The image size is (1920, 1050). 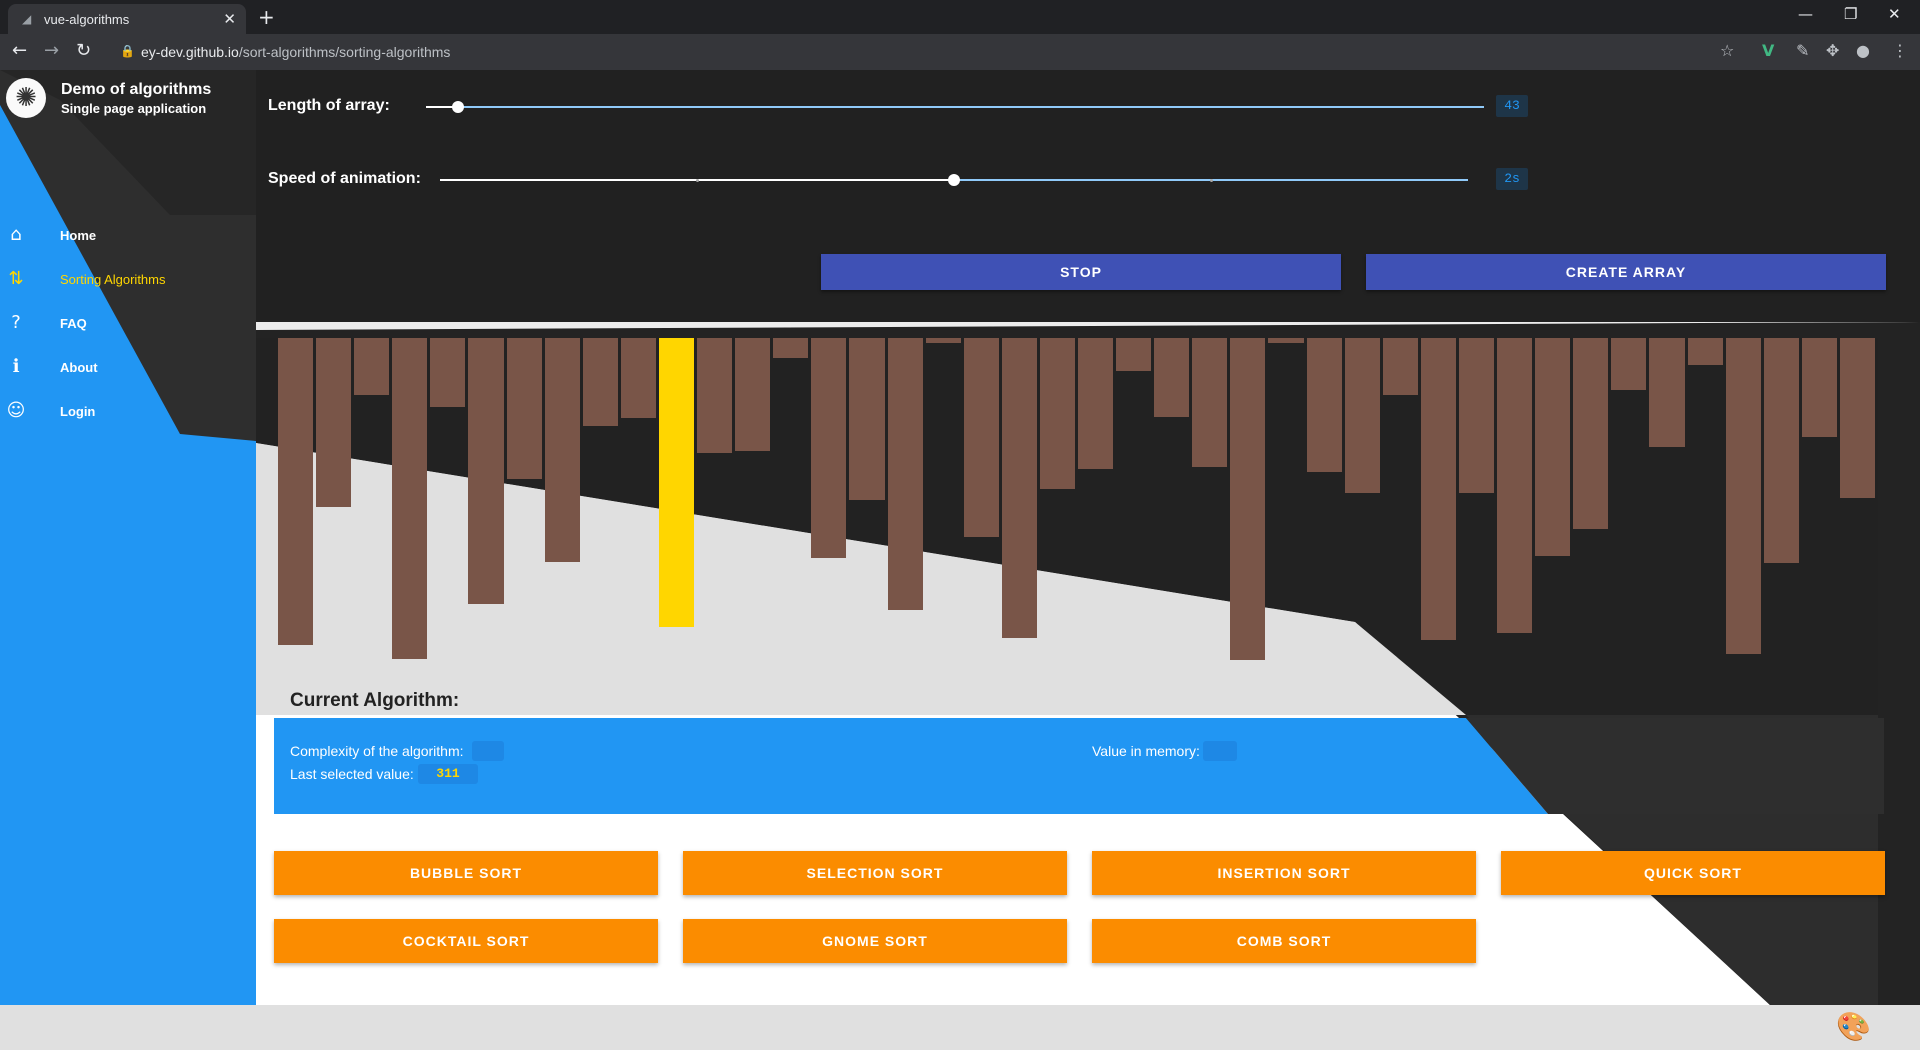 I want to click on length-label: Length of array:, so click(x=329, y=105).